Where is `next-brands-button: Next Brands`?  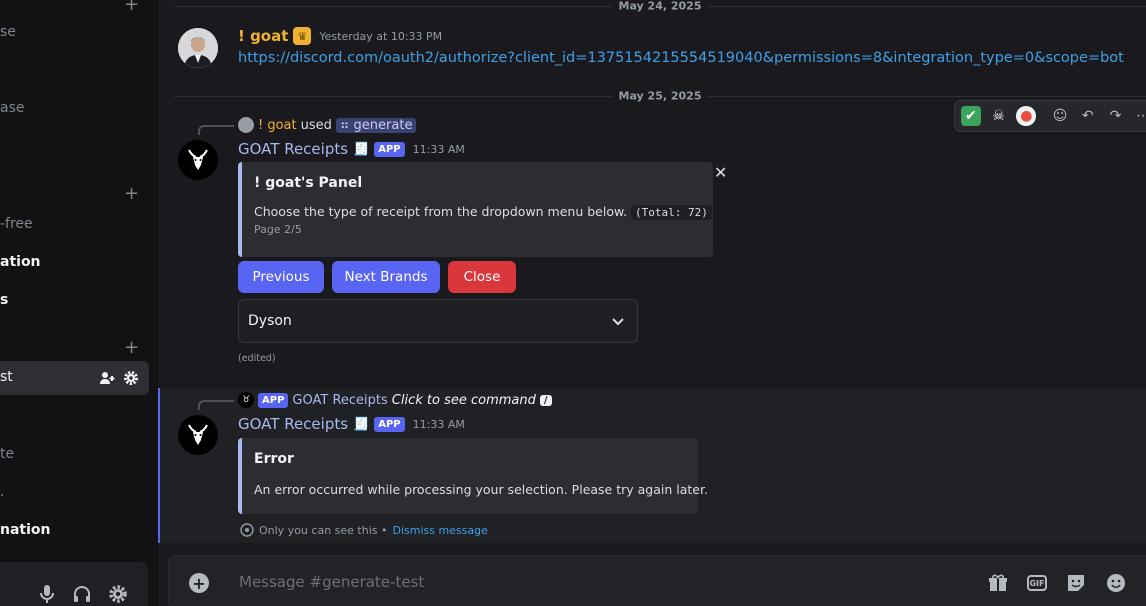
next-brands-button: Next Brands is located at coordinates (386, 277).